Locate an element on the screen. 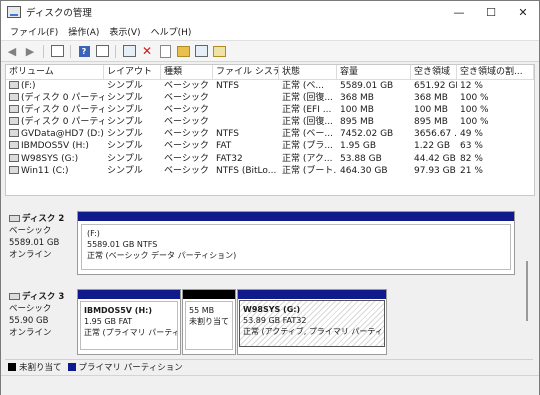  status-bar is located at coordinates (270, 385).